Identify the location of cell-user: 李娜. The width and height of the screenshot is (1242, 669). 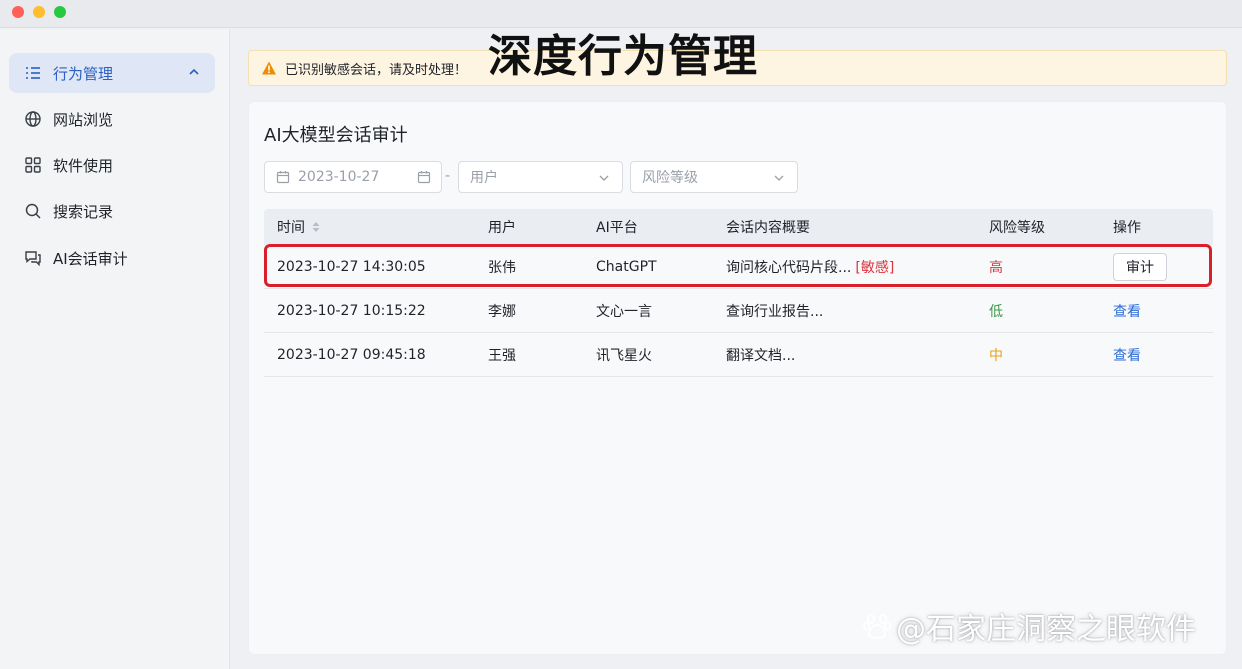
(502, 311).